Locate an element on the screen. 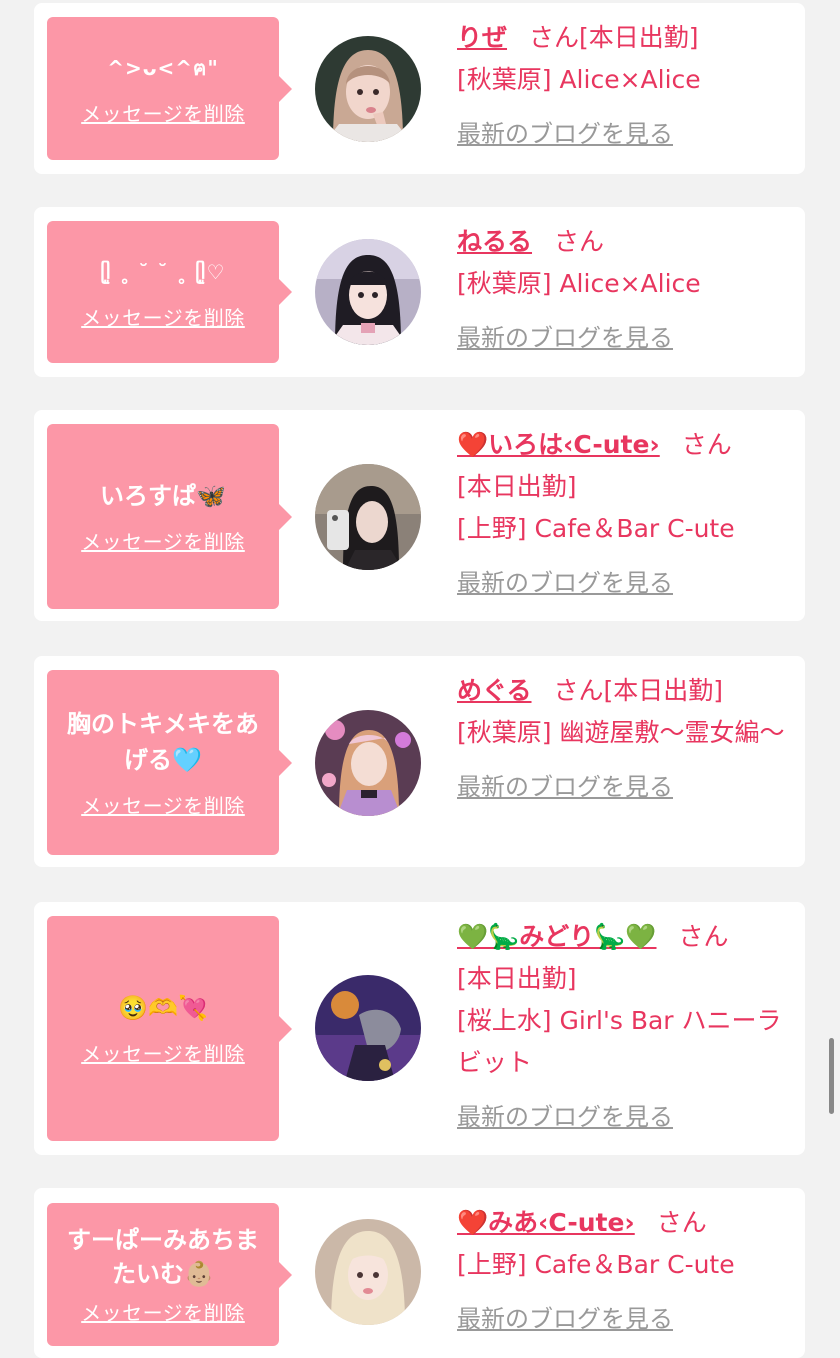 This screenshot has height=1358, width=840. scrollbar is located at coordinates (831, 1076).